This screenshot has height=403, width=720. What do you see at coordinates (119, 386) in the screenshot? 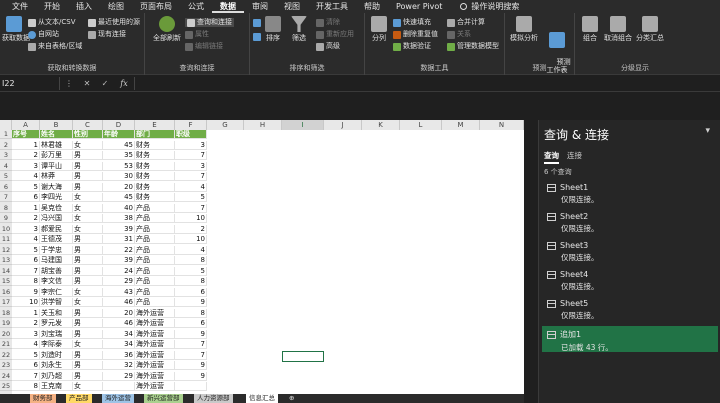
I see `table-cell` at bounding box center [119, 386].